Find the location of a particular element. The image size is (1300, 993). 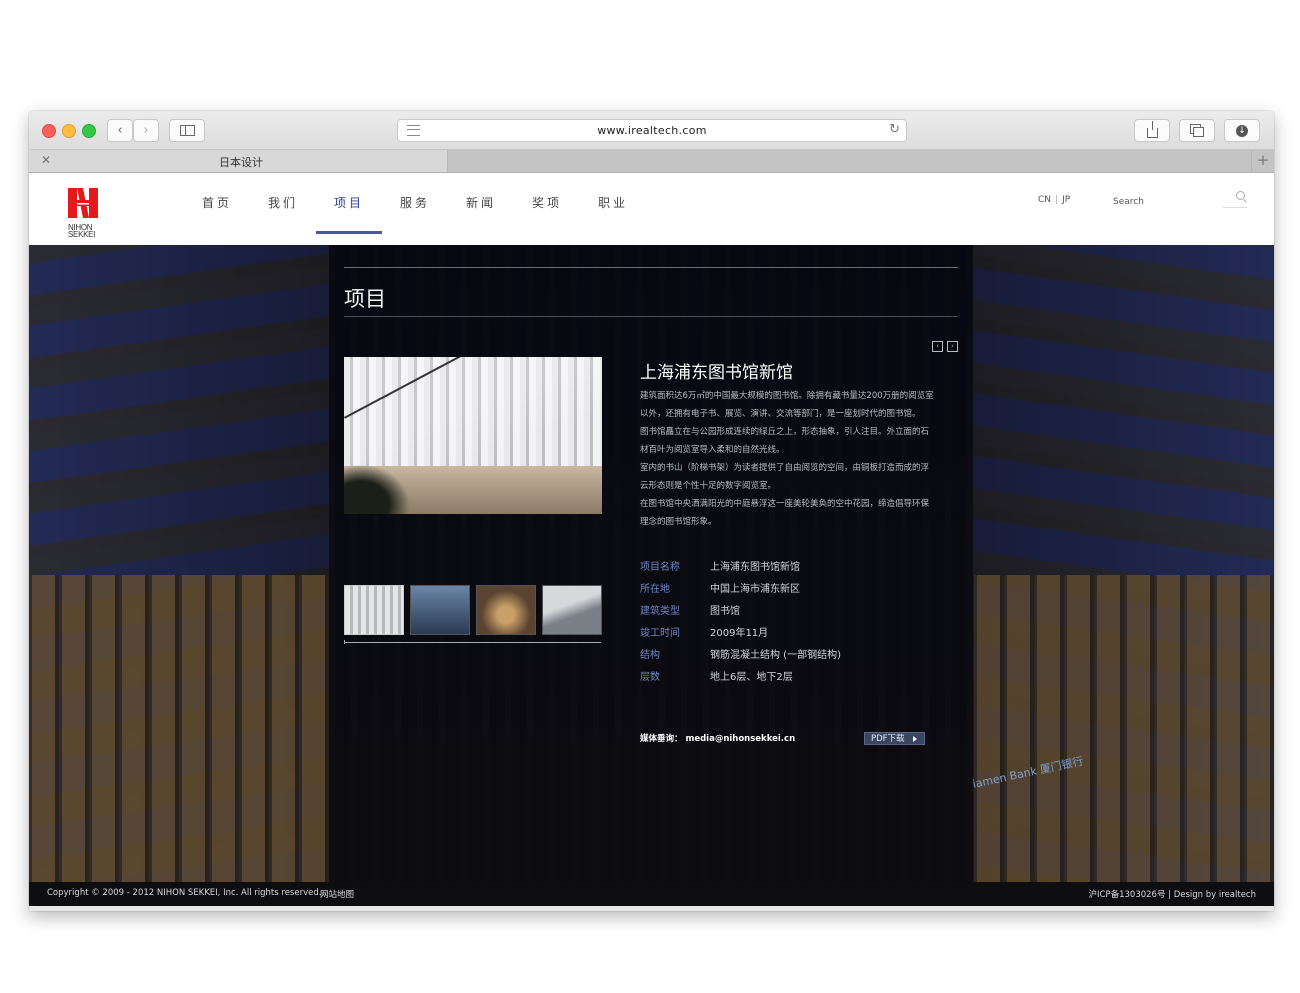

chevron-right-icon: › is located at coordinates (146, 130).